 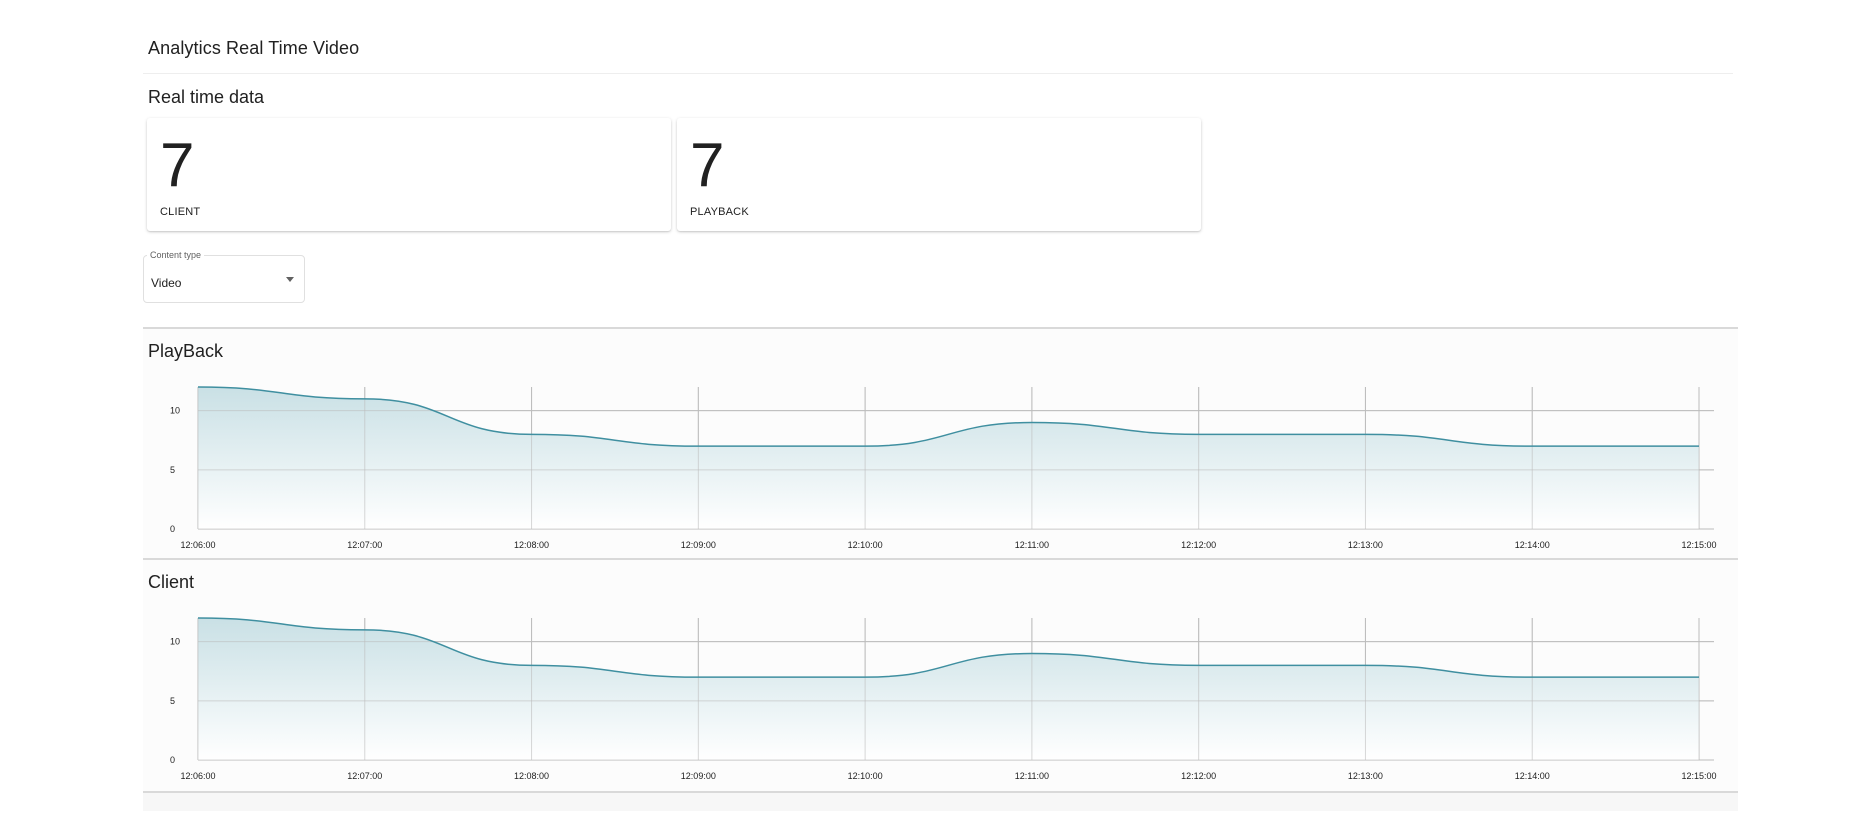 I want to click on content-type-label: Content type, so click(x=176, y=255).